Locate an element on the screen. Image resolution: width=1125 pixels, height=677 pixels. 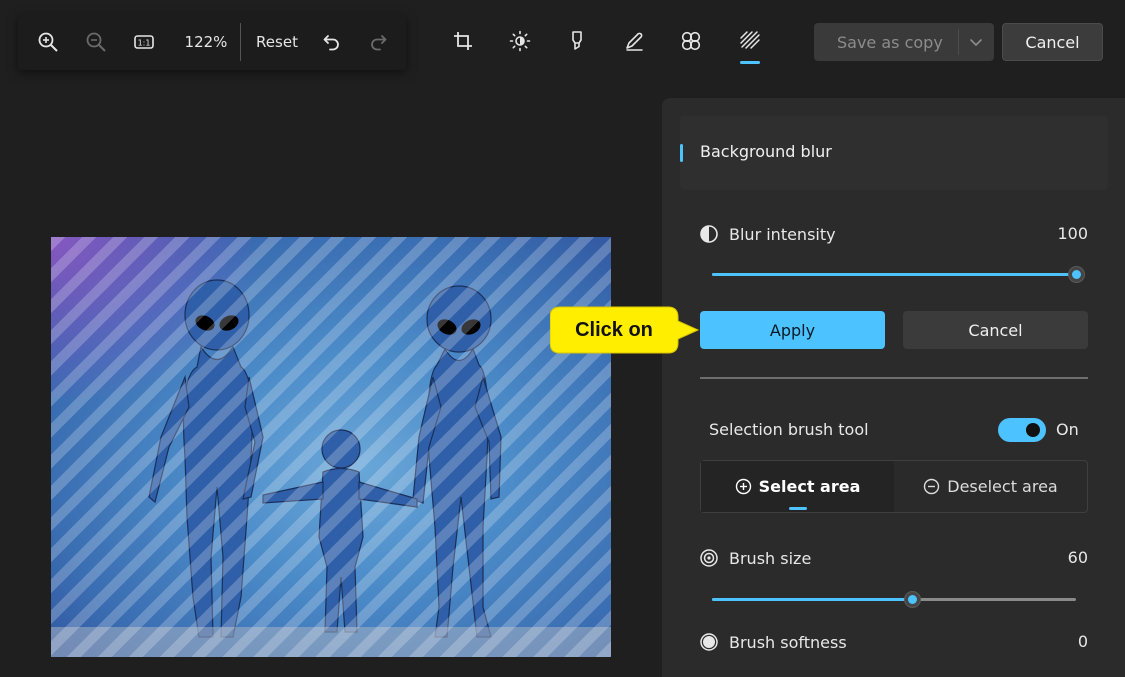
filters-icon is located at coordinates (691, 41).